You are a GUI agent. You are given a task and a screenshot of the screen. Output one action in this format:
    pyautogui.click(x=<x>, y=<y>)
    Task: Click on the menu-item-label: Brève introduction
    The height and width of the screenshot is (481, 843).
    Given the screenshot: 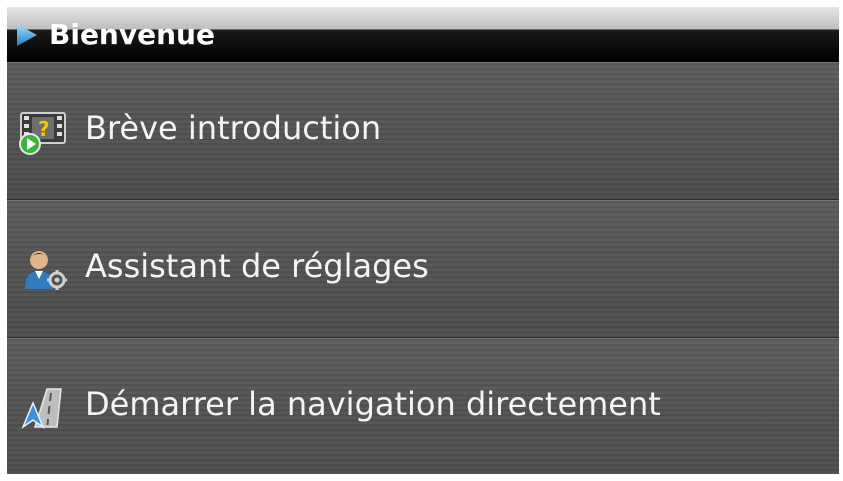 What is the action you would take?
    pyautogui.click(x=233, y=128)
    